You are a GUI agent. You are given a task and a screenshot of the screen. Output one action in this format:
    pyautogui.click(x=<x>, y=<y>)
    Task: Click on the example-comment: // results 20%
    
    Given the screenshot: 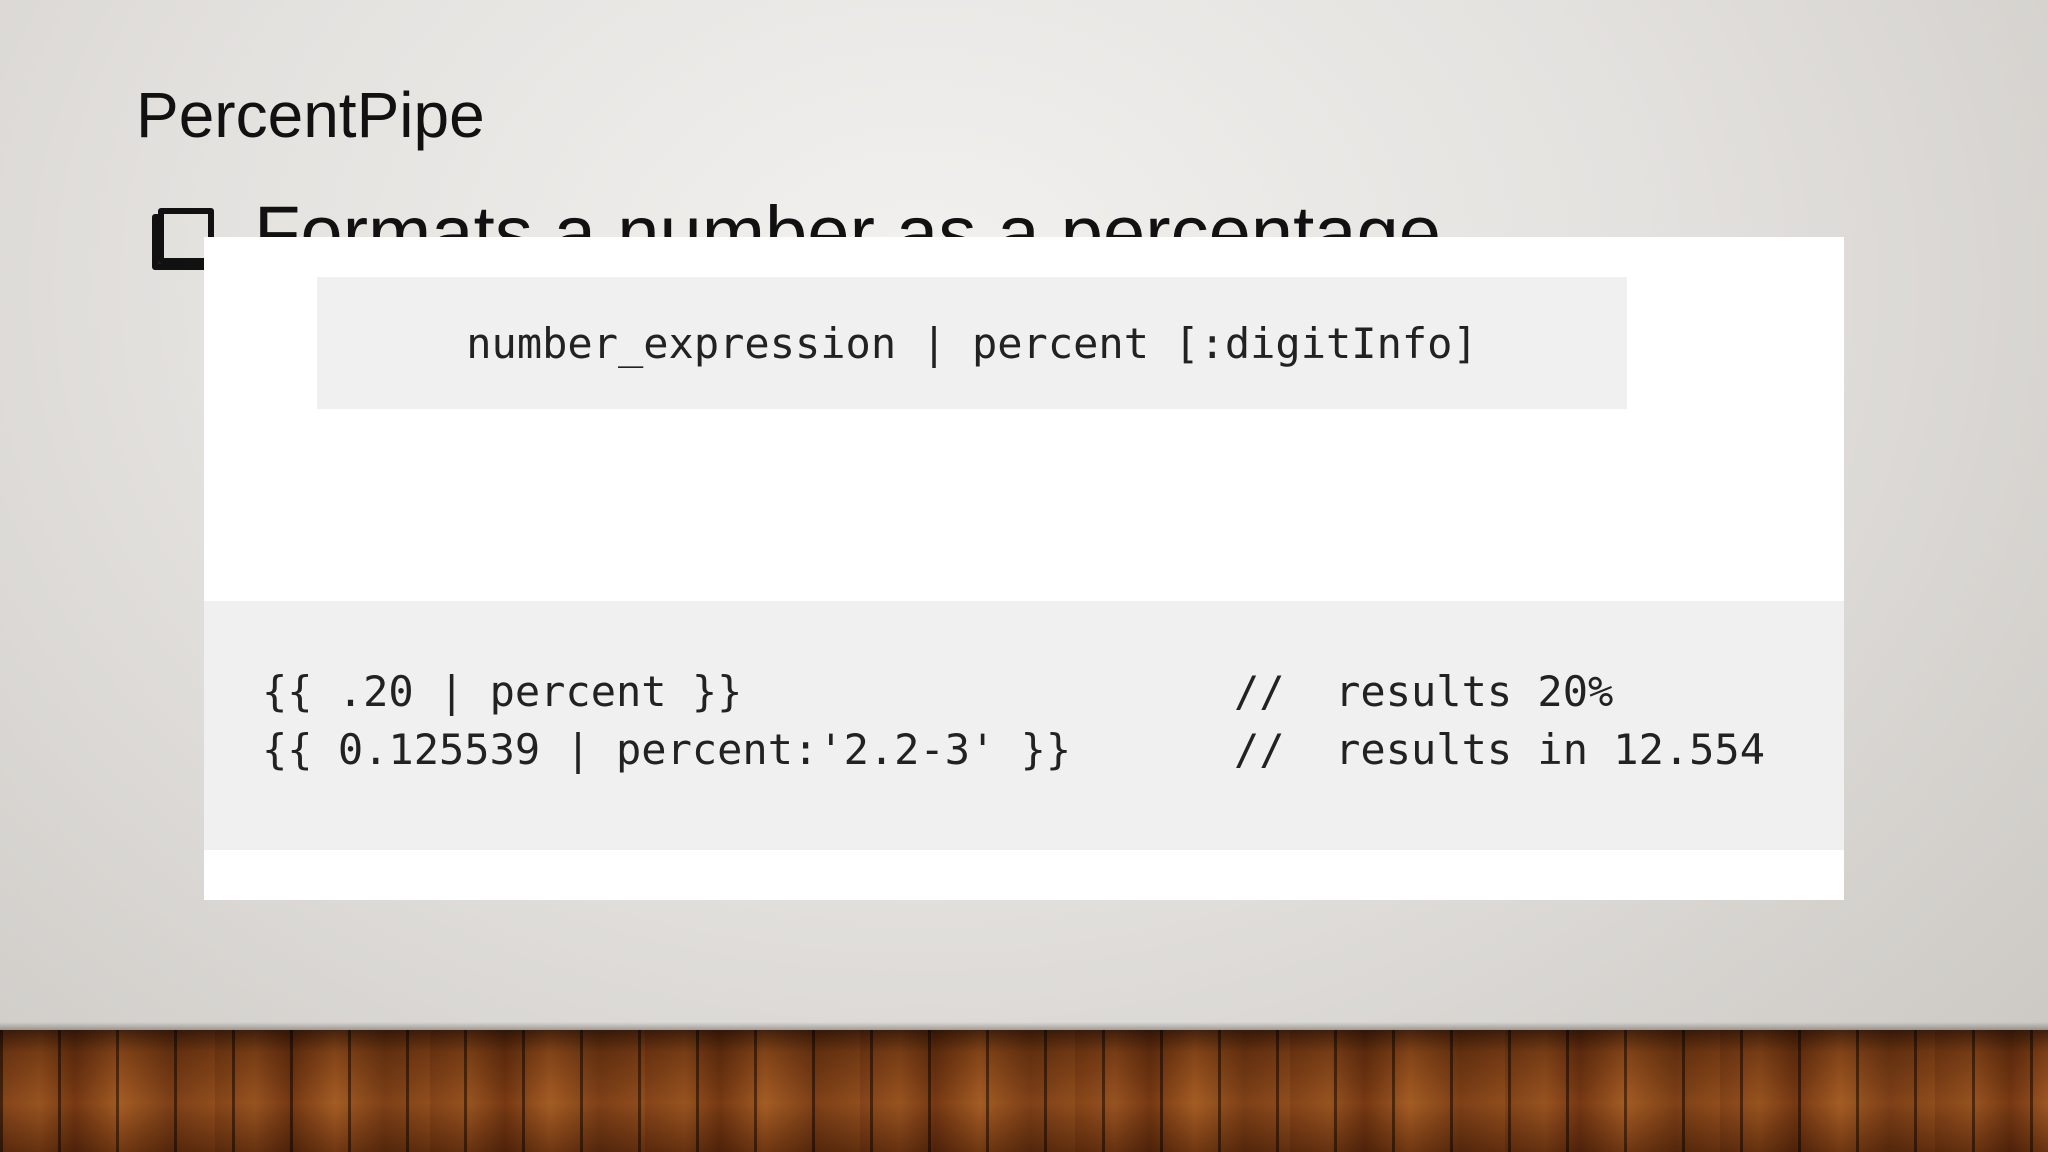 What is the action you would take?
    pyautogui.click(x=1424, y=691)
    